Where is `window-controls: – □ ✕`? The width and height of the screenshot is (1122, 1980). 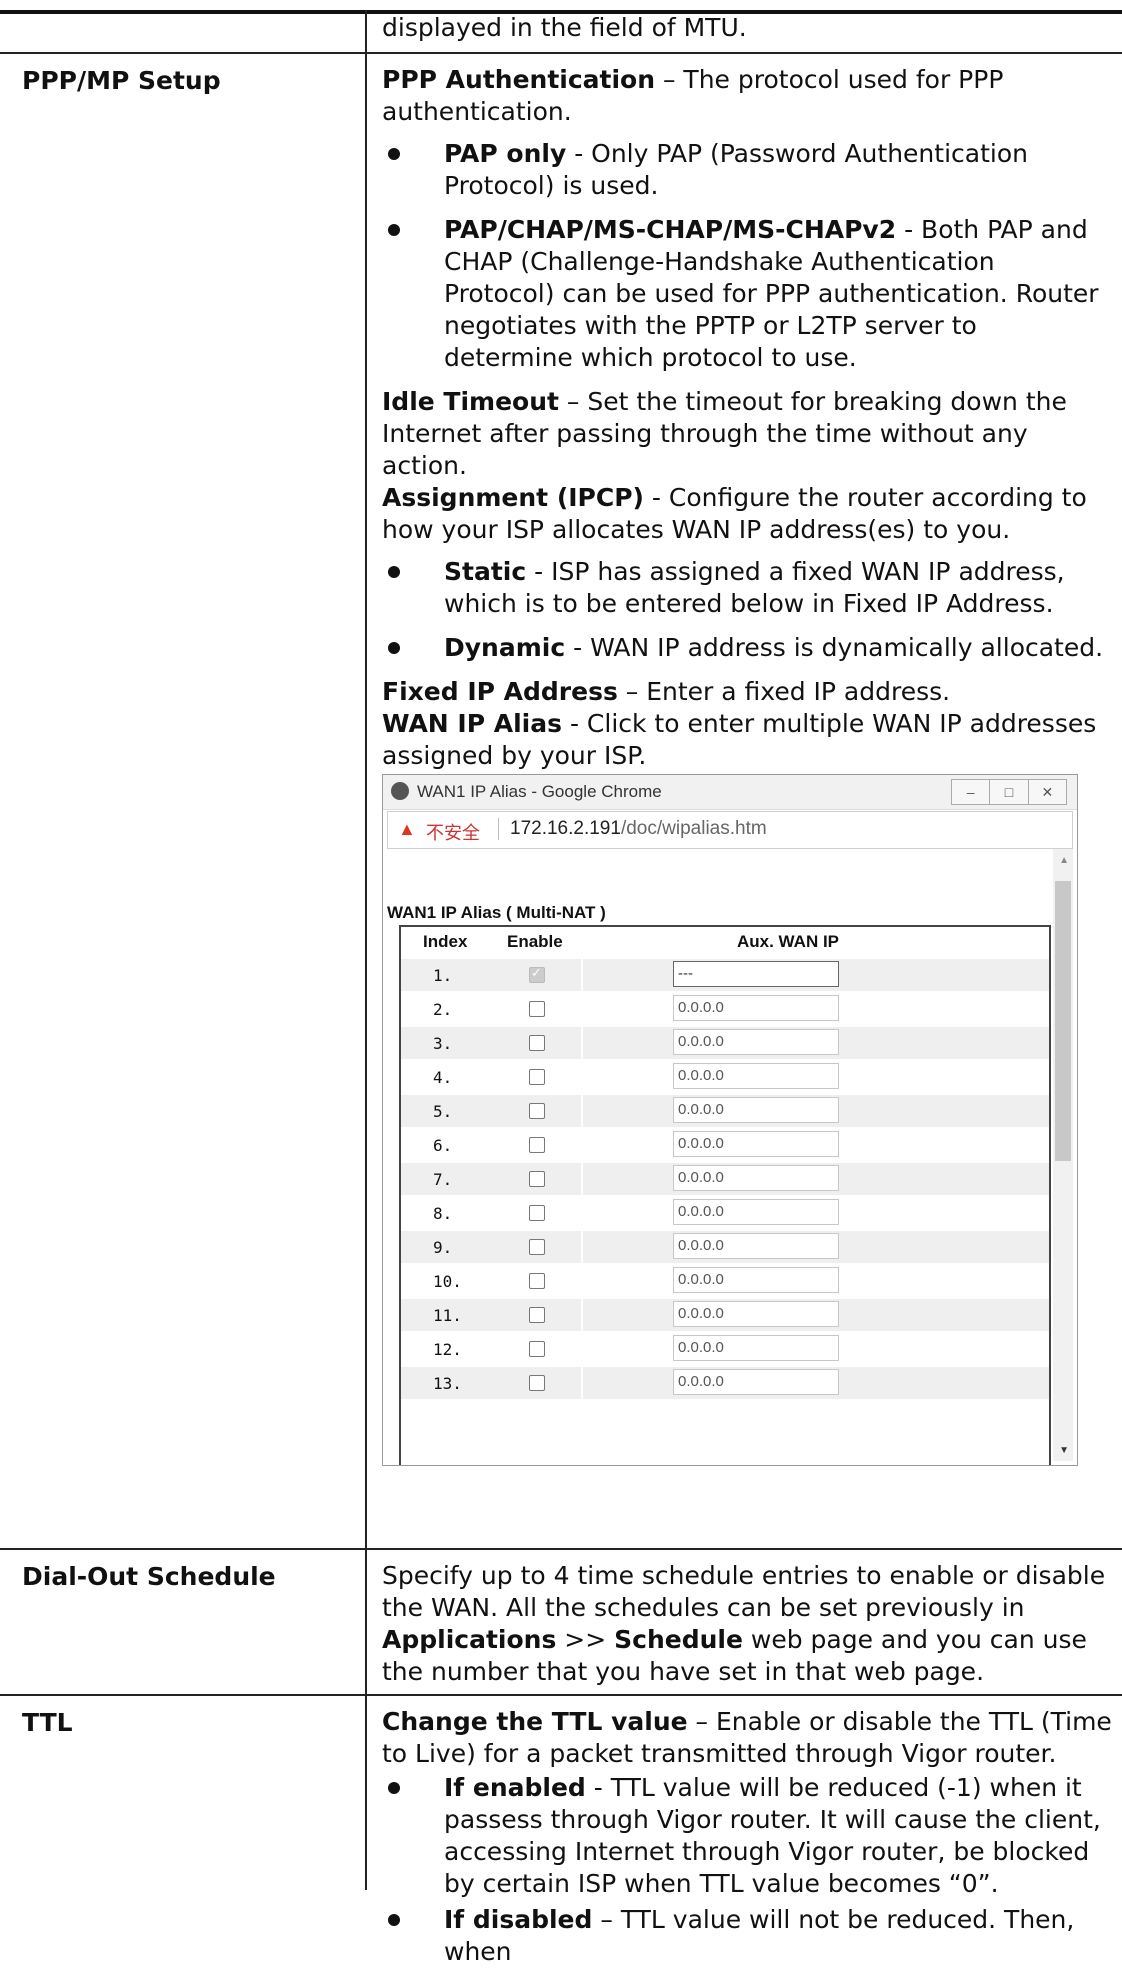
window-controls: – □ ✕ is located at coordinates (1009, 792).